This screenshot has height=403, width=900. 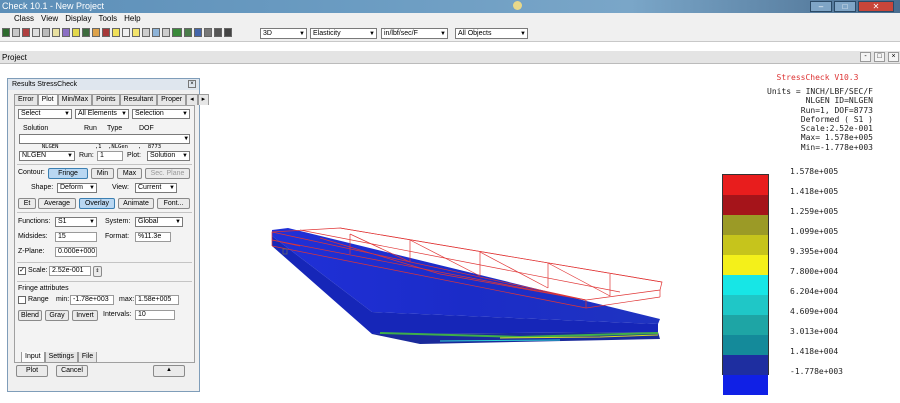 What do you see at coordinates (192, 84) in the screenshot?
I see `panel-close-icon: ×` at bounding box center [192, 84].